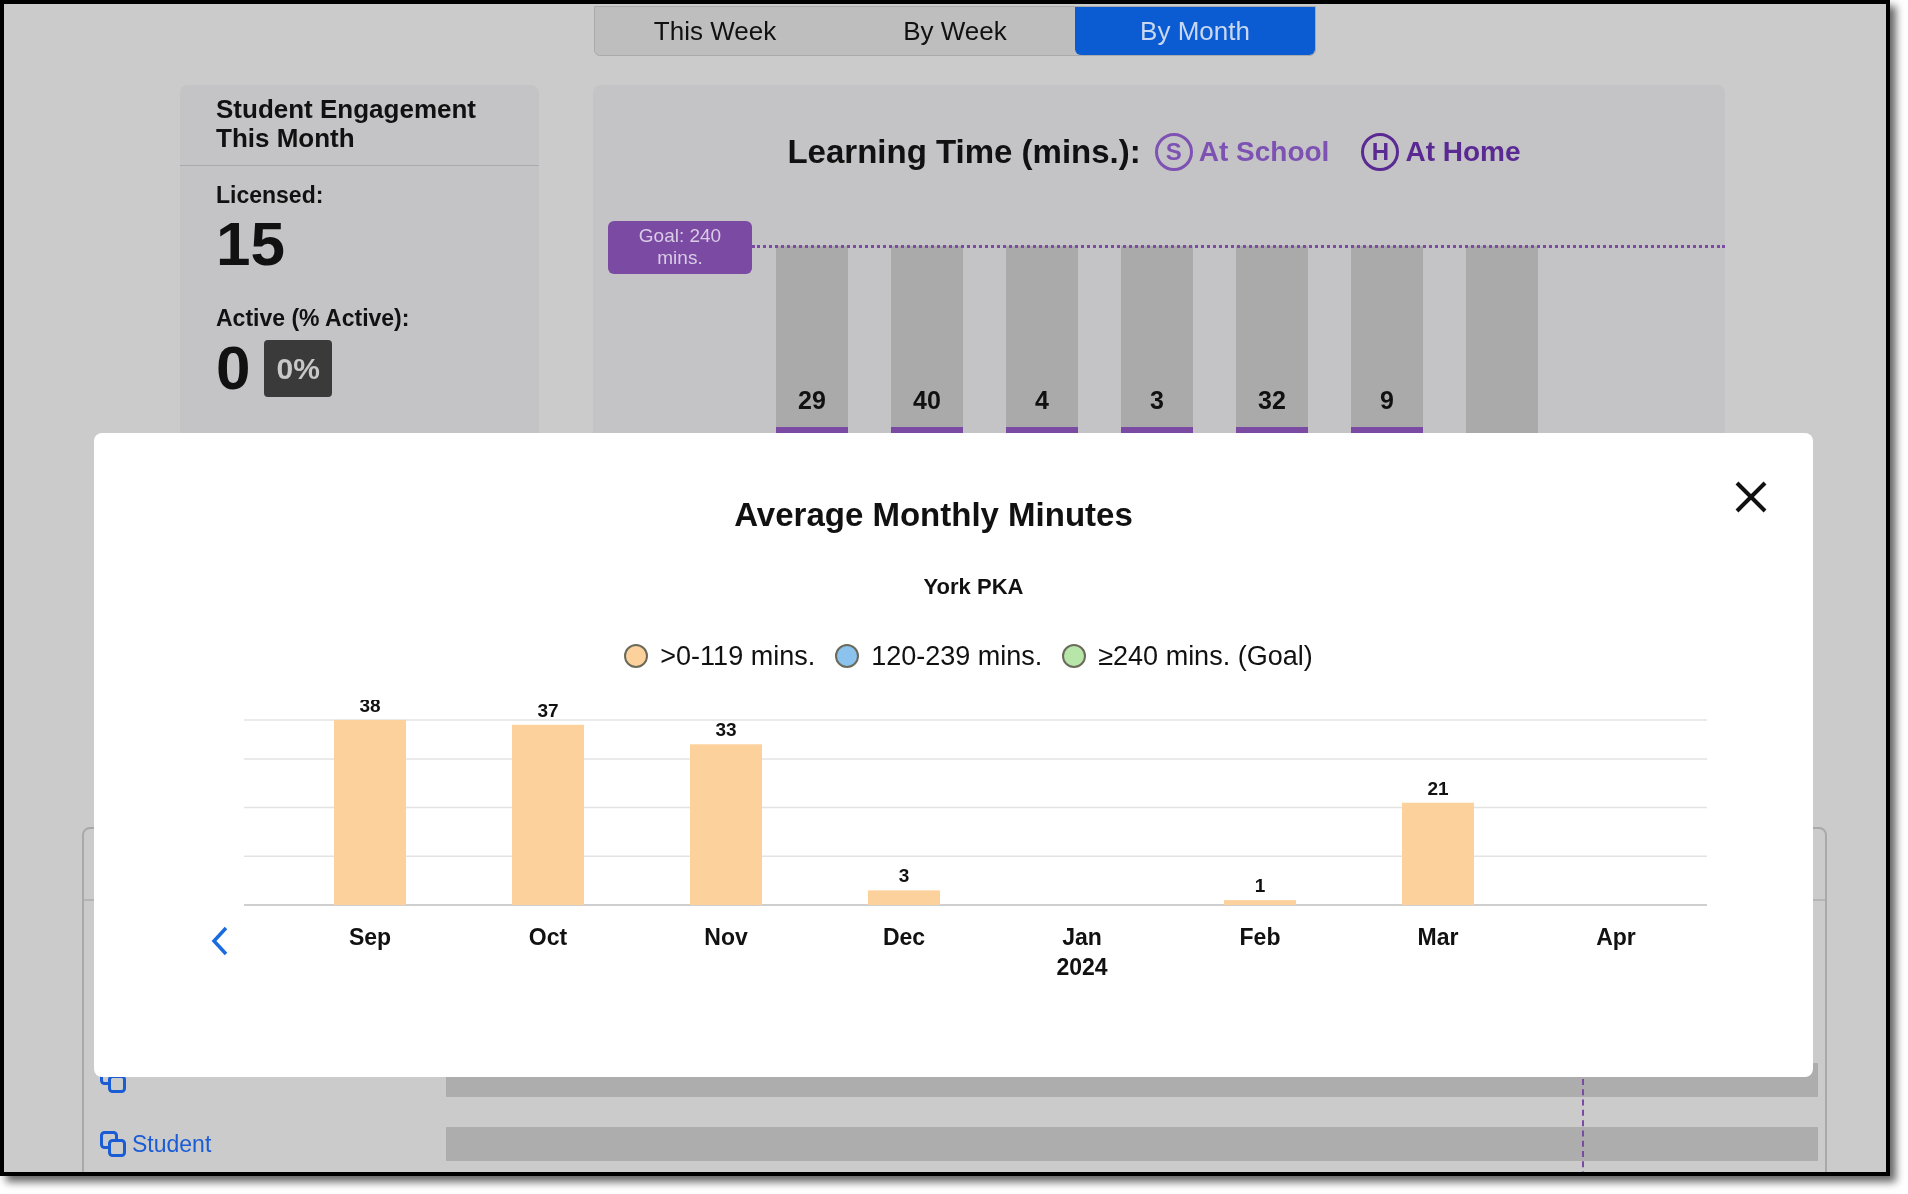  I want to click on legend-label: At Home, so click(1463, 151).